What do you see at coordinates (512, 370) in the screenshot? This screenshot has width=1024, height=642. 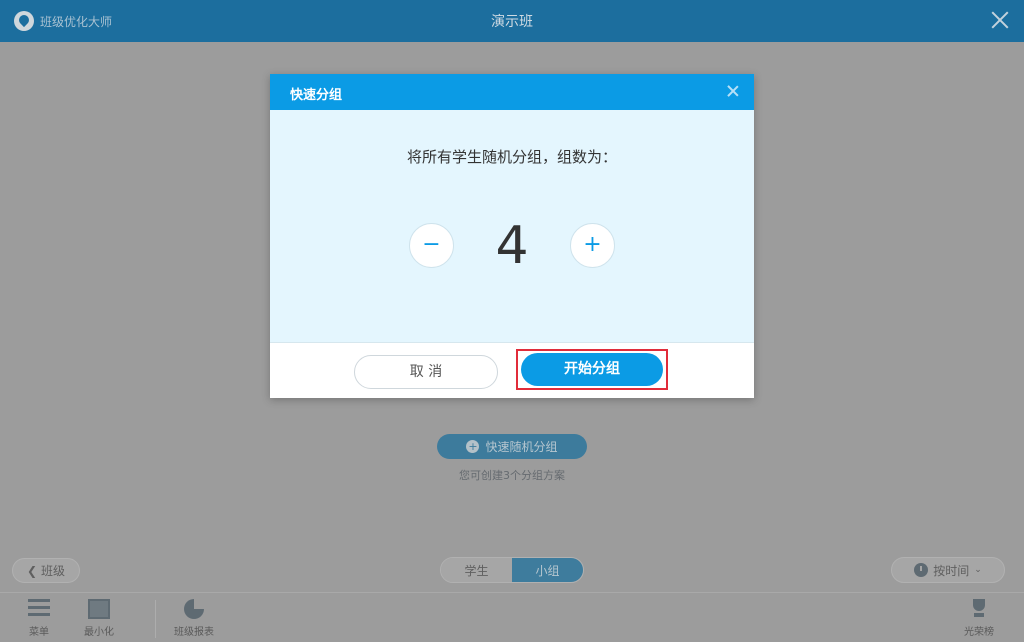 I see `dialog-footer: 取 消 开始分组` at bounding box center [512, 370].